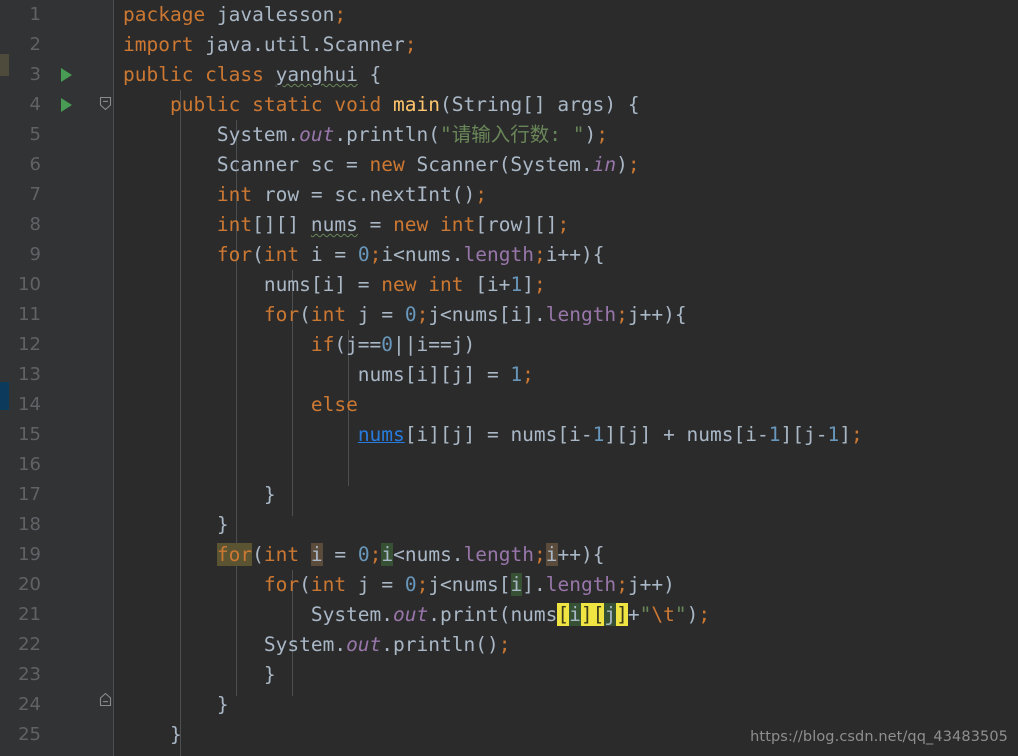  I want to click on code-line: nums[i] = new int [i+1];, so click(565, 285).